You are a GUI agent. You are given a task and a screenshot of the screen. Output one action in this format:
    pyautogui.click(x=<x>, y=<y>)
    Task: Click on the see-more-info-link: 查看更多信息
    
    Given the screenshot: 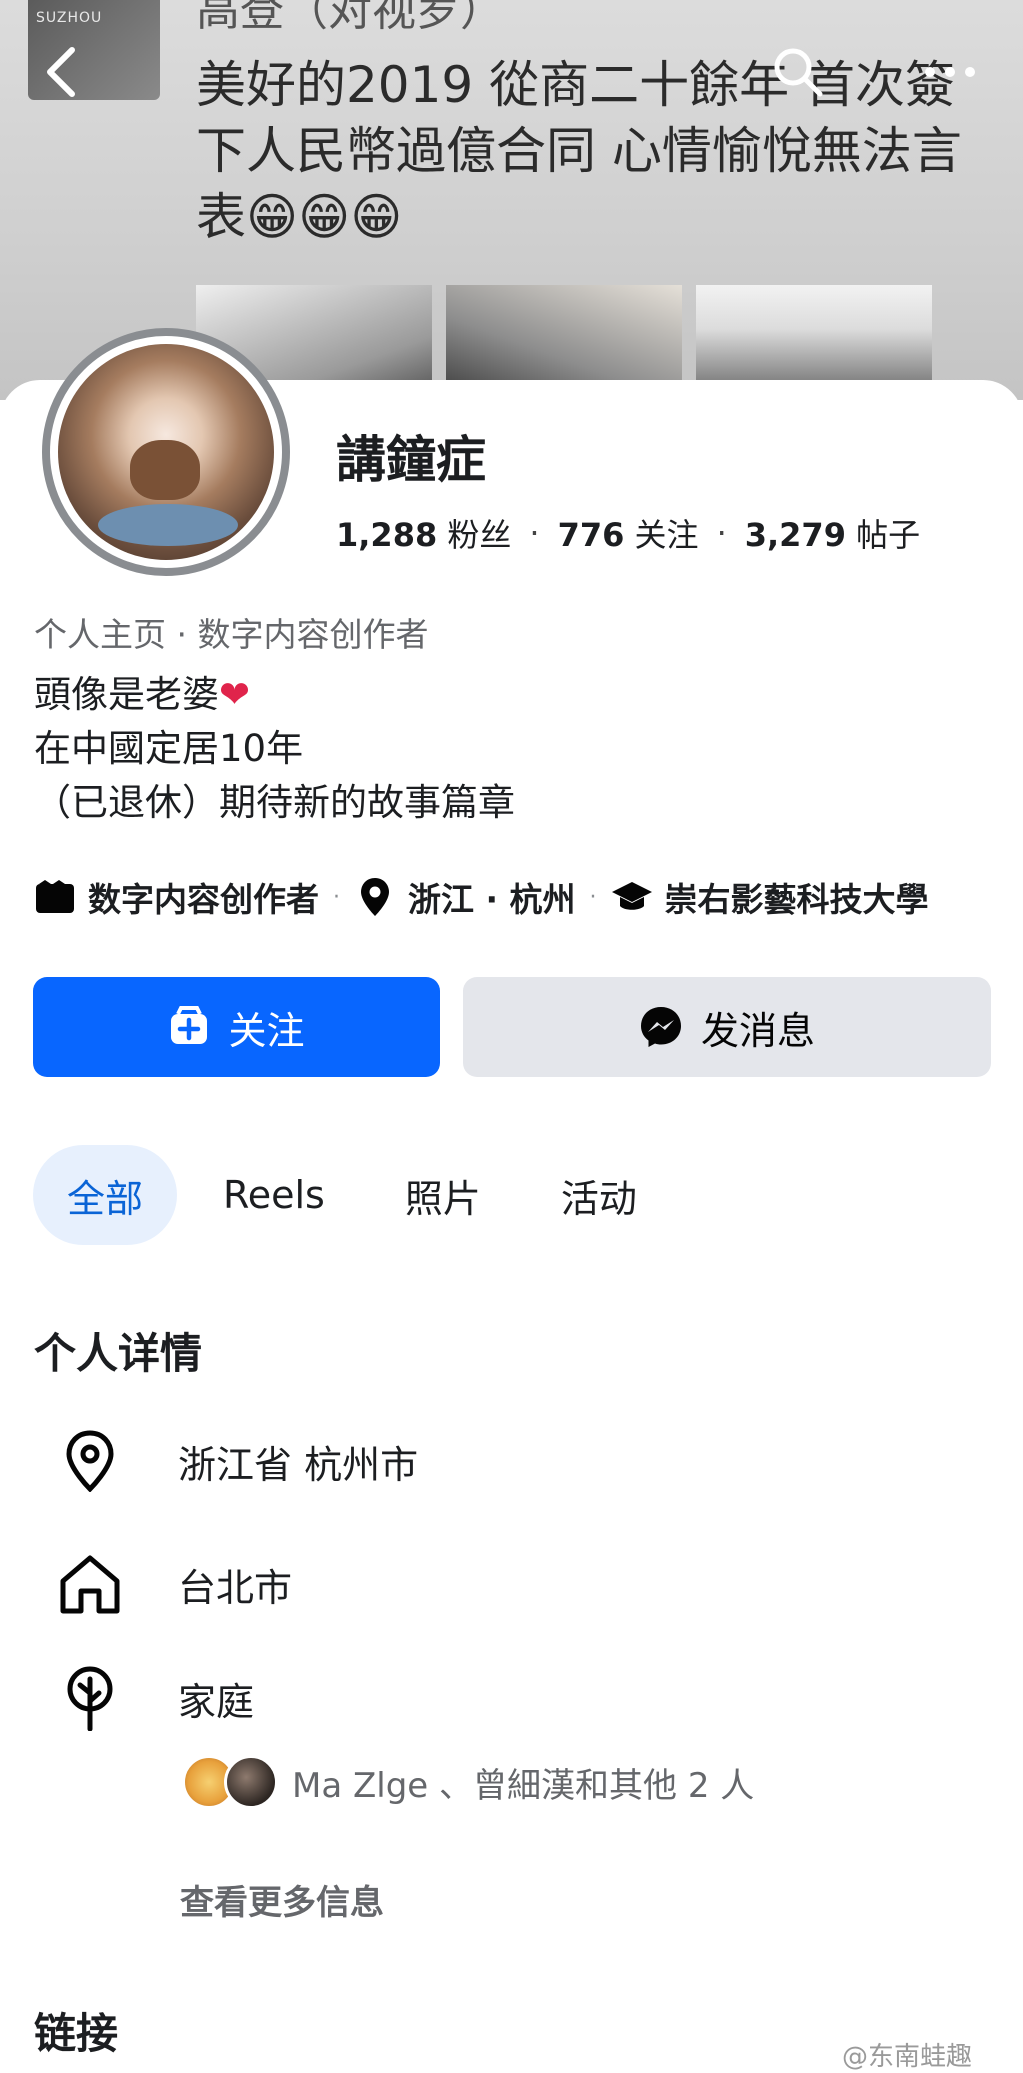 What is the action you would take?
    pyautogui.click(x=282, y=1899)
    